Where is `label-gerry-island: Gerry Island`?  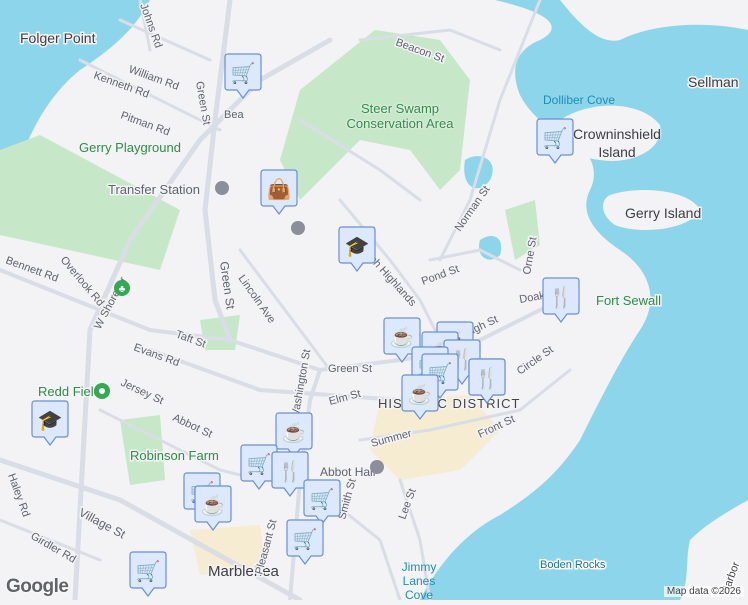 label-gerry-island: Gerry Island is located at coordinates (663, 213).